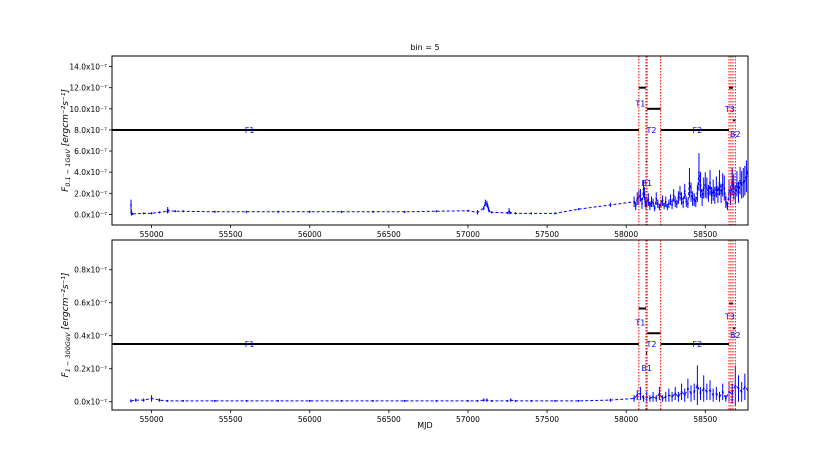 The width and height of the screenshot is (830, 461). What do you see at coordinates (310, 419) in the screenshot?
I see `bottom-x-tick-label: 56000` at bounding box center [310, 419].